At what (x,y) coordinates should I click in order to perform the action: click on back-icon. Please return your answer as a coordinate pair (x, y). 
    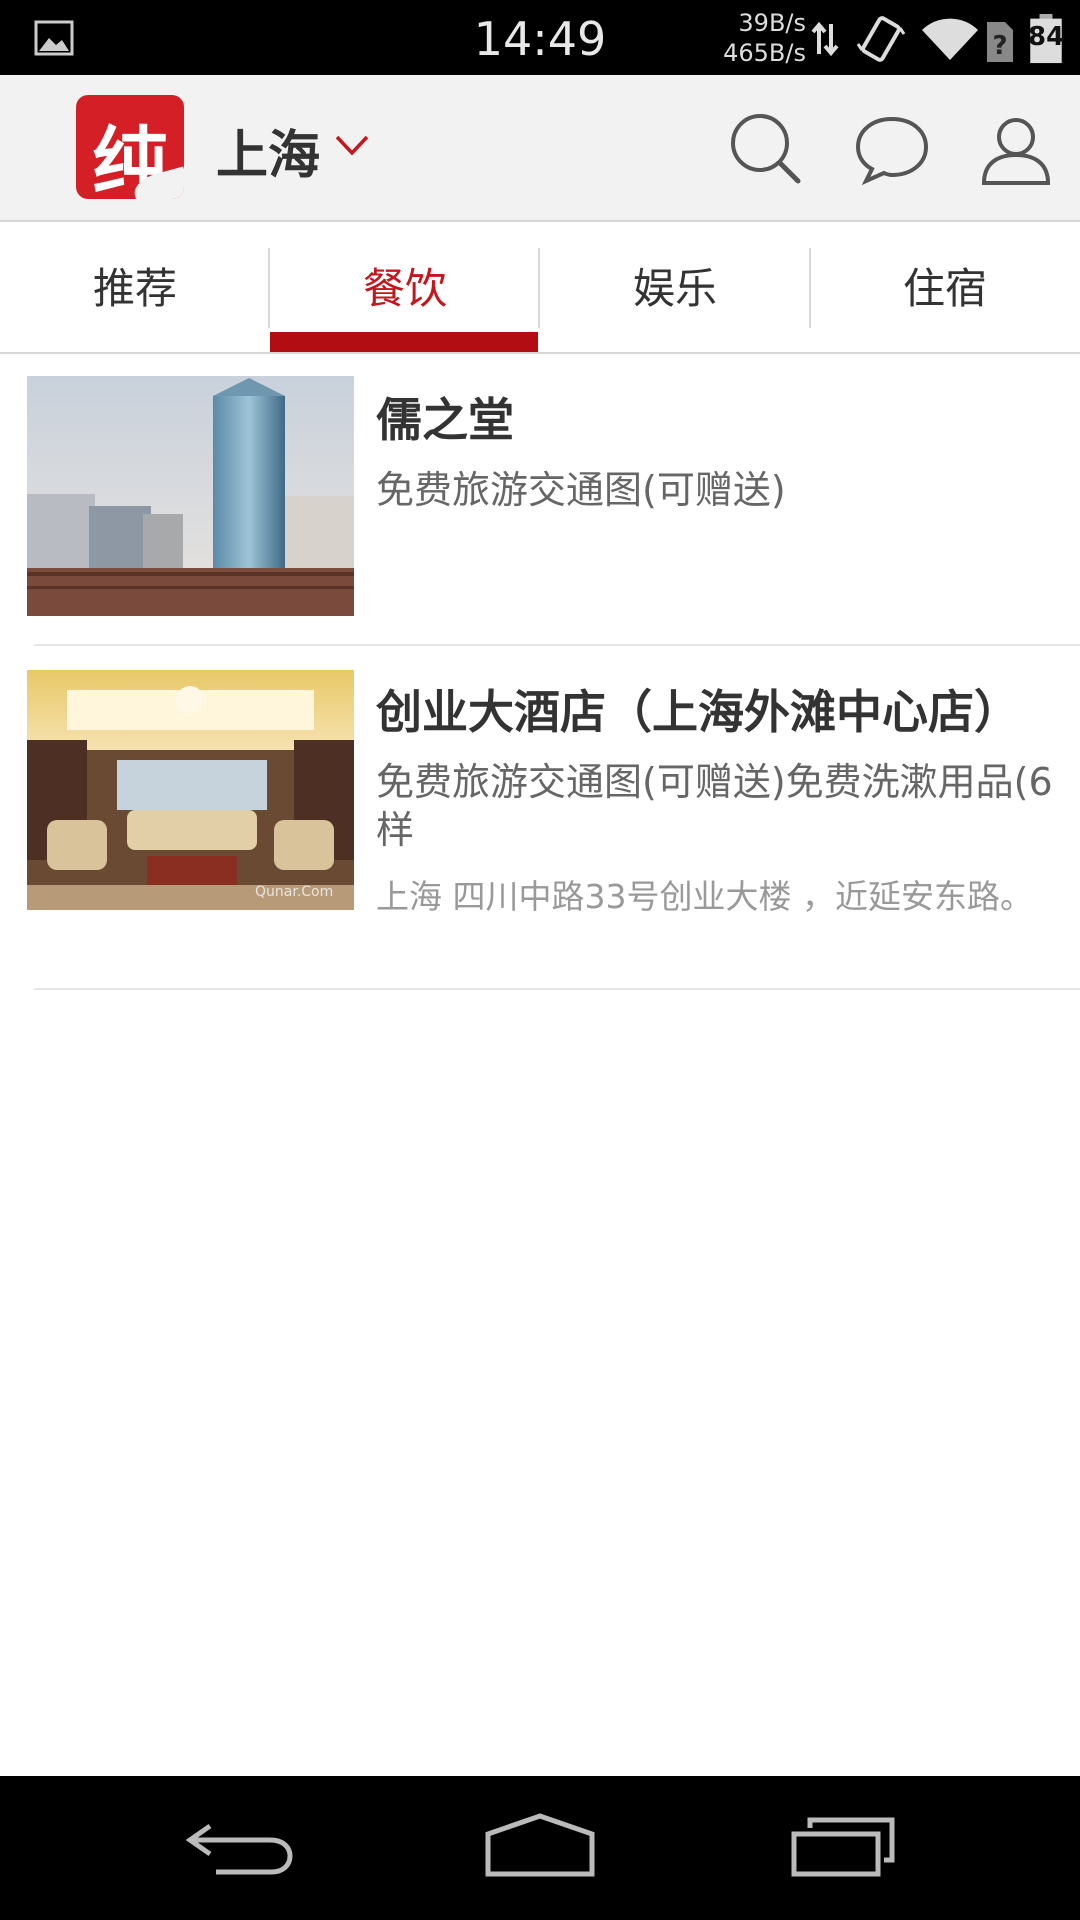
    Looking at the image, I should click on (240, 1848).